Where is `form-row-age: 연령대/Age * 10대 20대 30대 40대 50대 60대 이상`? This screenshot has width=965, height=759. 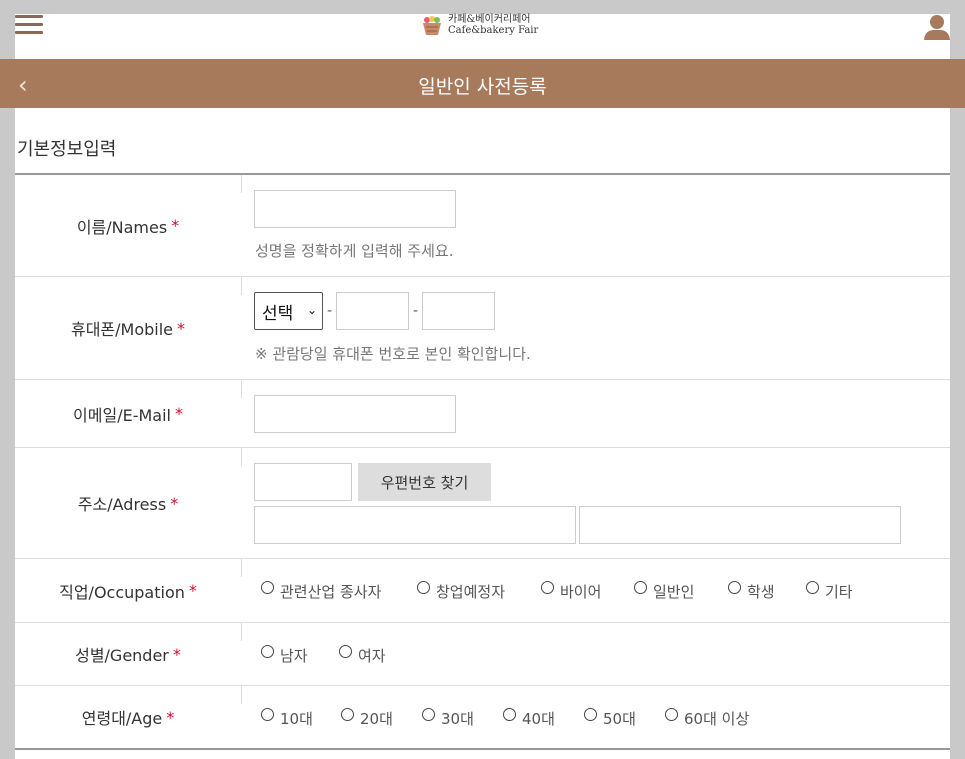 form-row-age: 연령대/Age * 10대 20대 30대 40대 50대 60대 이상 is located at coordinates (482, 717).